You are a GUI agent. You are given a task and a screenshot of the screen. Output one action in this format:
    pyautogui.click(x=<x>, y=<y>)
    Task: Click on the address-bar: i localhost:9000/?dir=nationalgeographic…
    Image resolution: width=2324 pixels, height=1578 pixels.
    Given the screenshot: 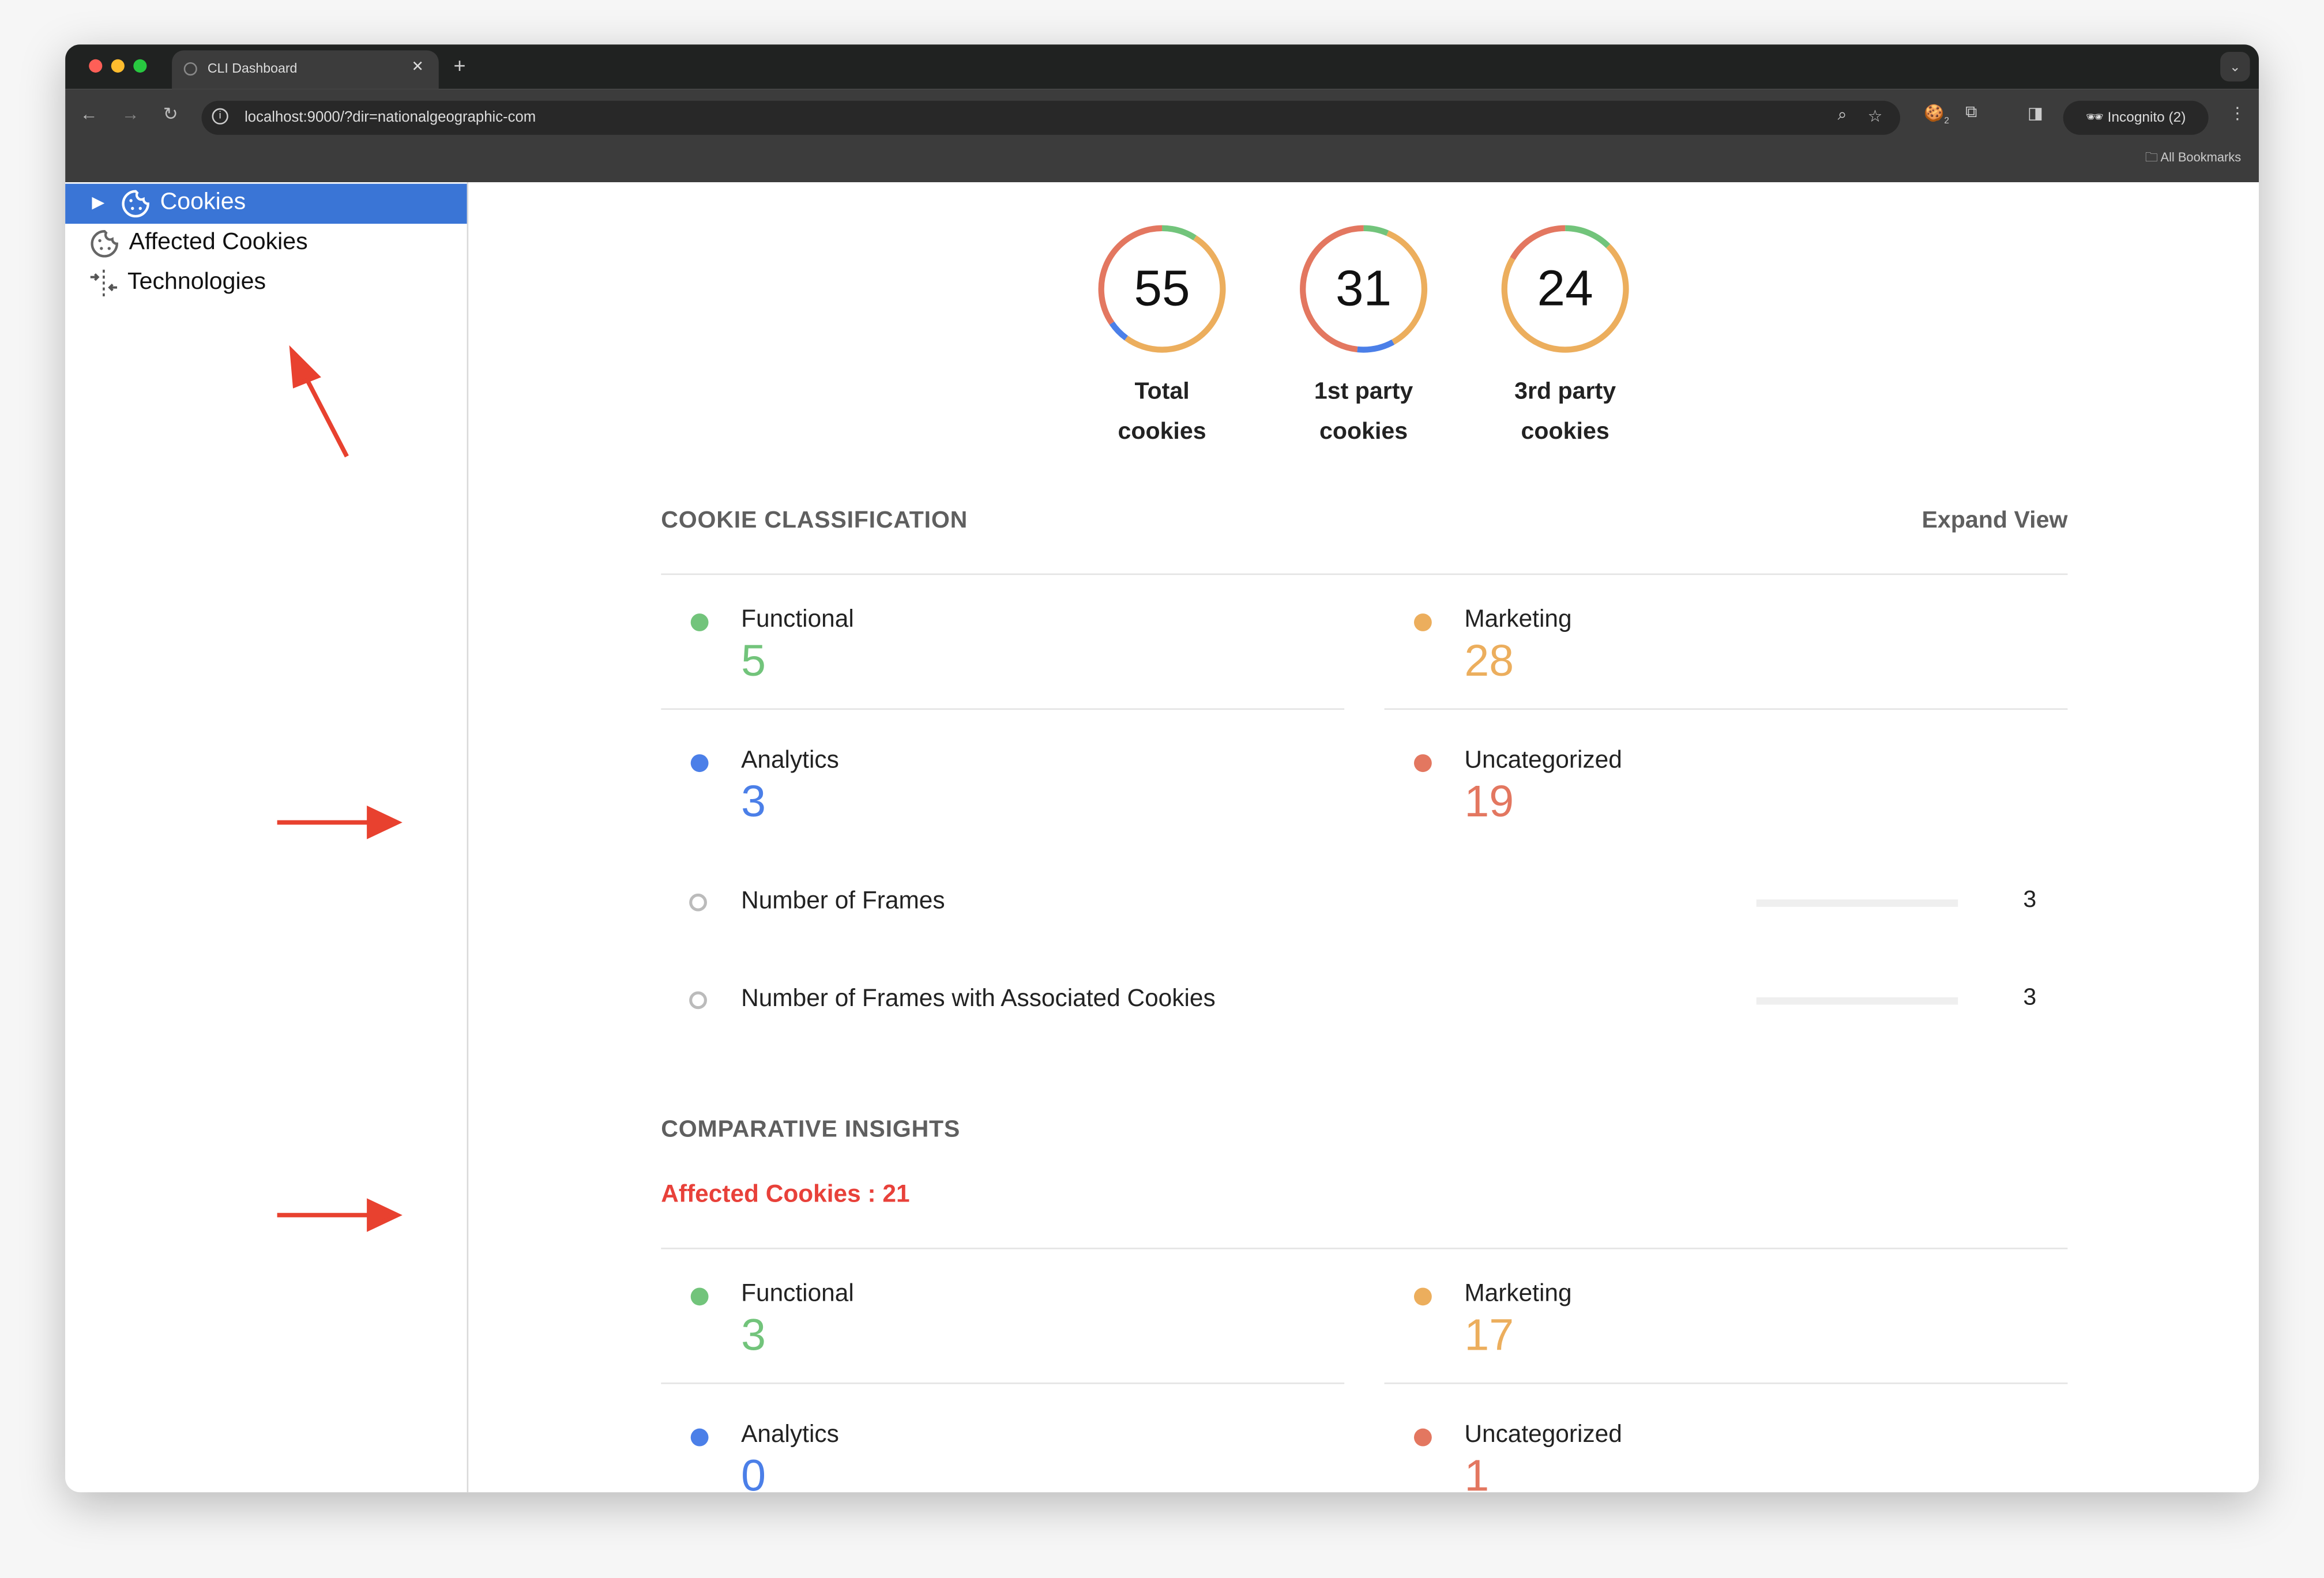 What is the action you would take?
    pyautogui.click(x=1050, y=117)
    